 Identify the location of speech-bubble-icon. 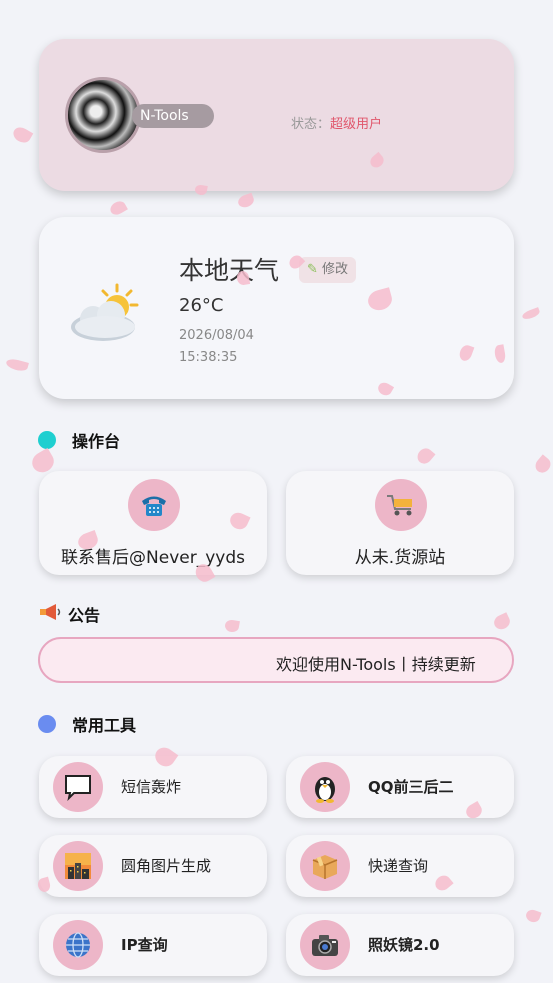
(78, 787).